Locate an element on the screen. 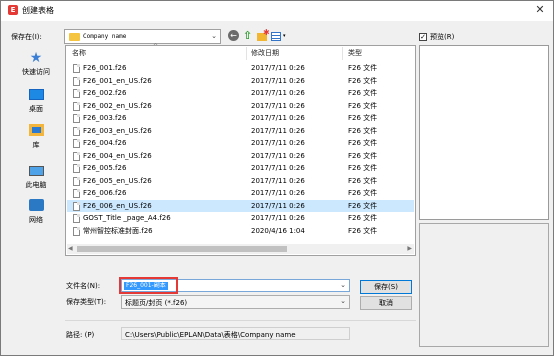 This screenshot has height=356, width=554. title-bar: E 创建表格 ✕ is located at coordinates (277, 11).